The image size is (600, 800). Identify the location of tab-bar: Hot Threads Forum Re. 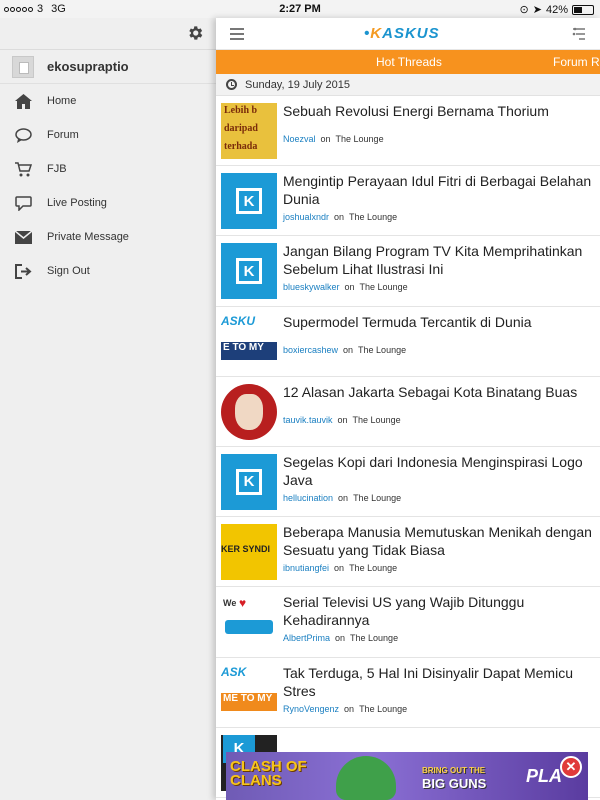
(408, 62).